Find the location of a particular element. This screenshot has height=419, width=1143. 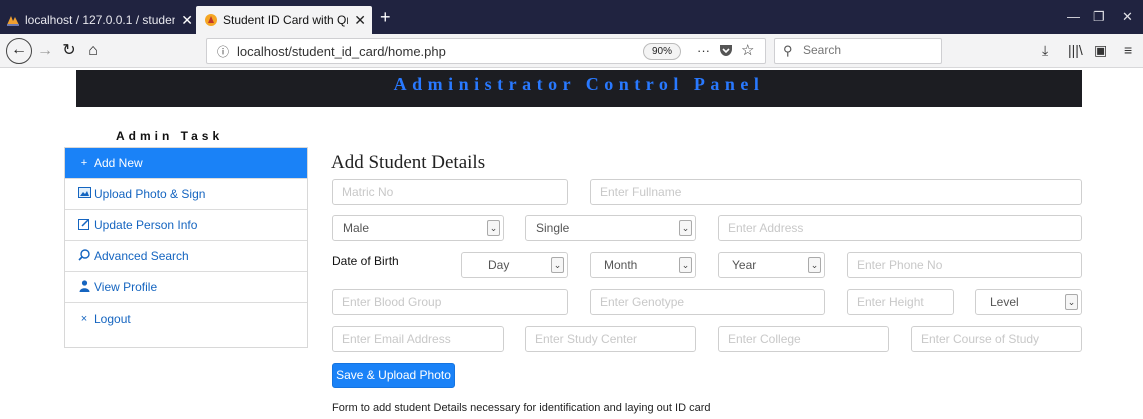

window-close-icon: ✕ is located at coordinates (1127, 17).